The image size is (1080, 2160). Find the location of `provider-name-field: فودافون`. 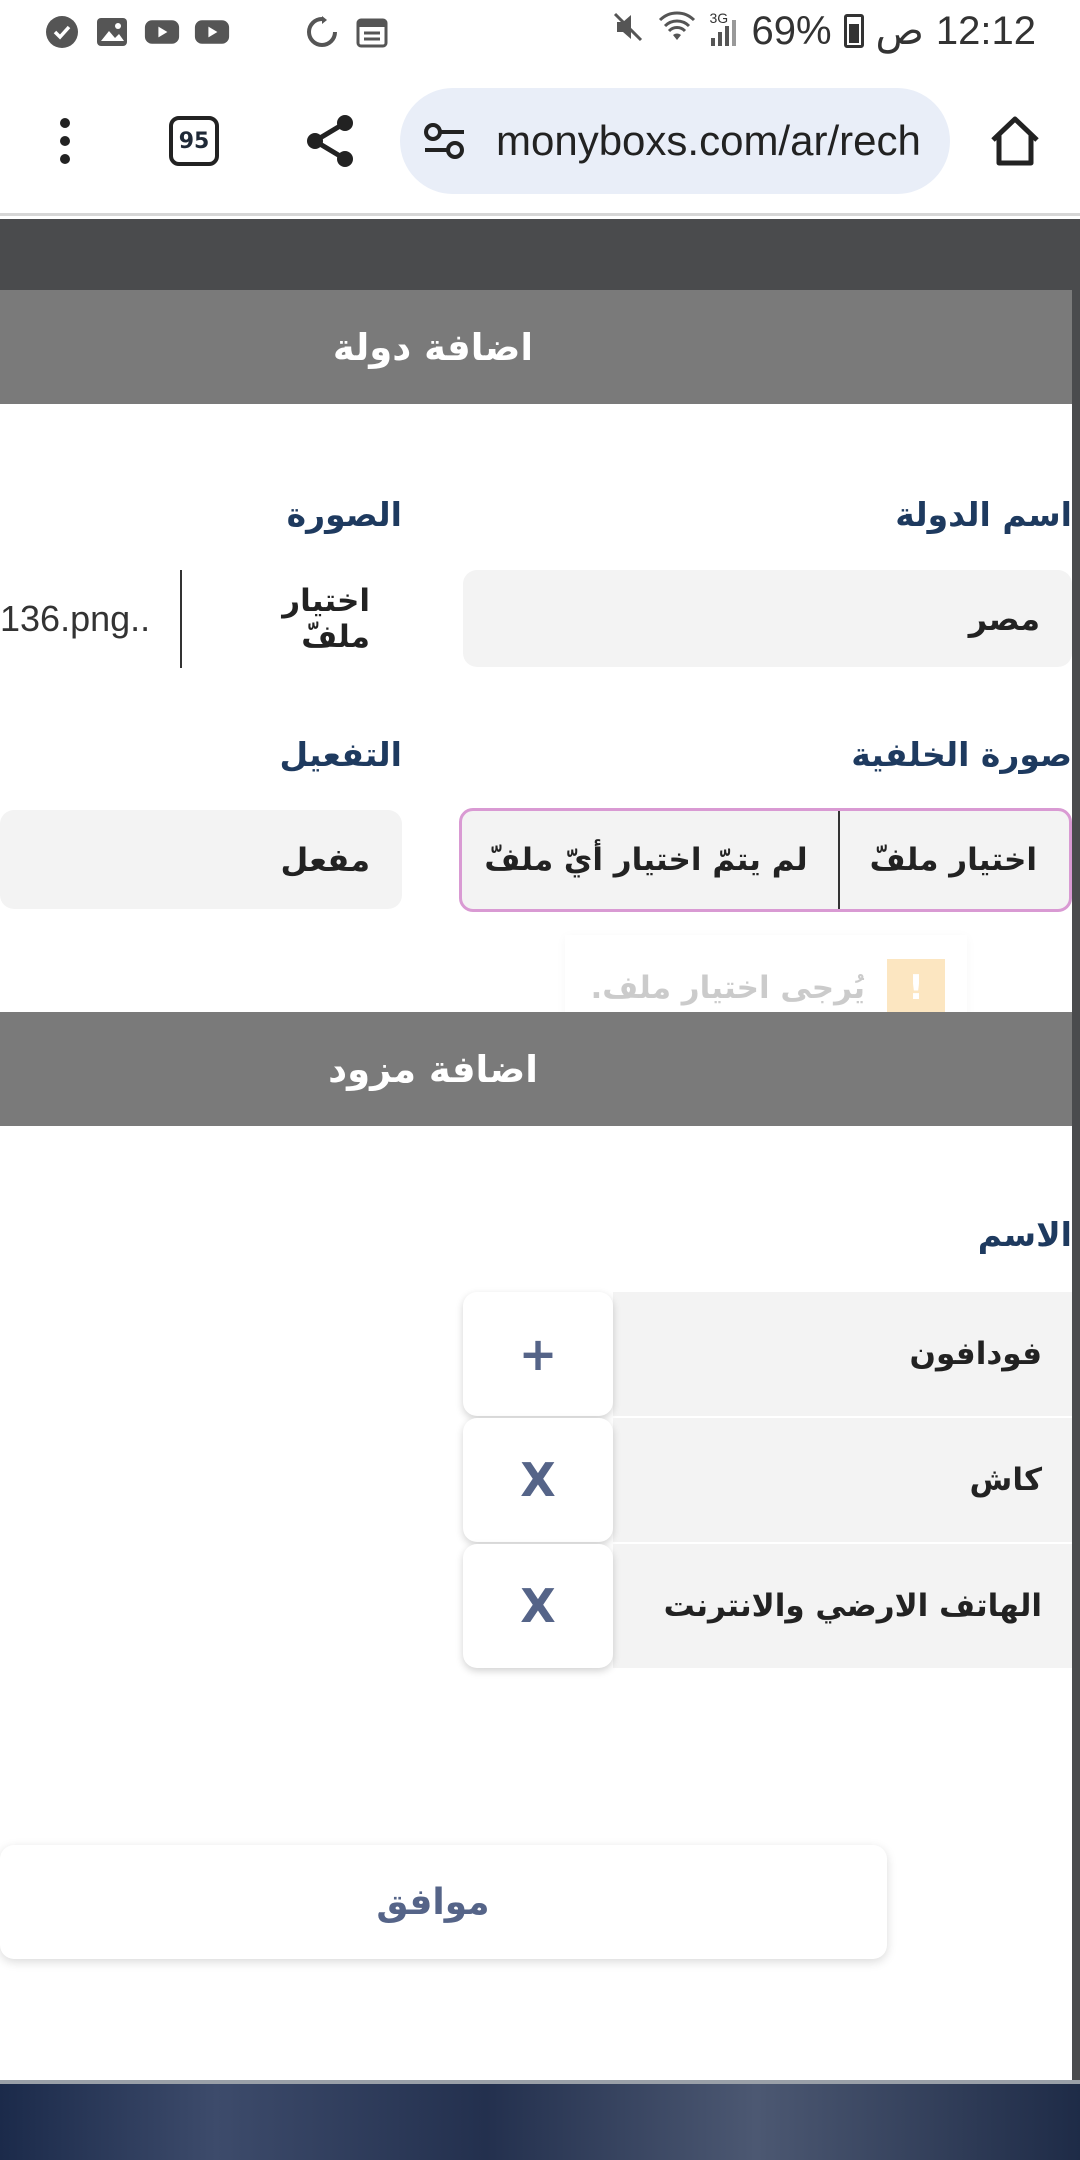

provider-name-field: فودافون is located at coordinates (842, 1354).